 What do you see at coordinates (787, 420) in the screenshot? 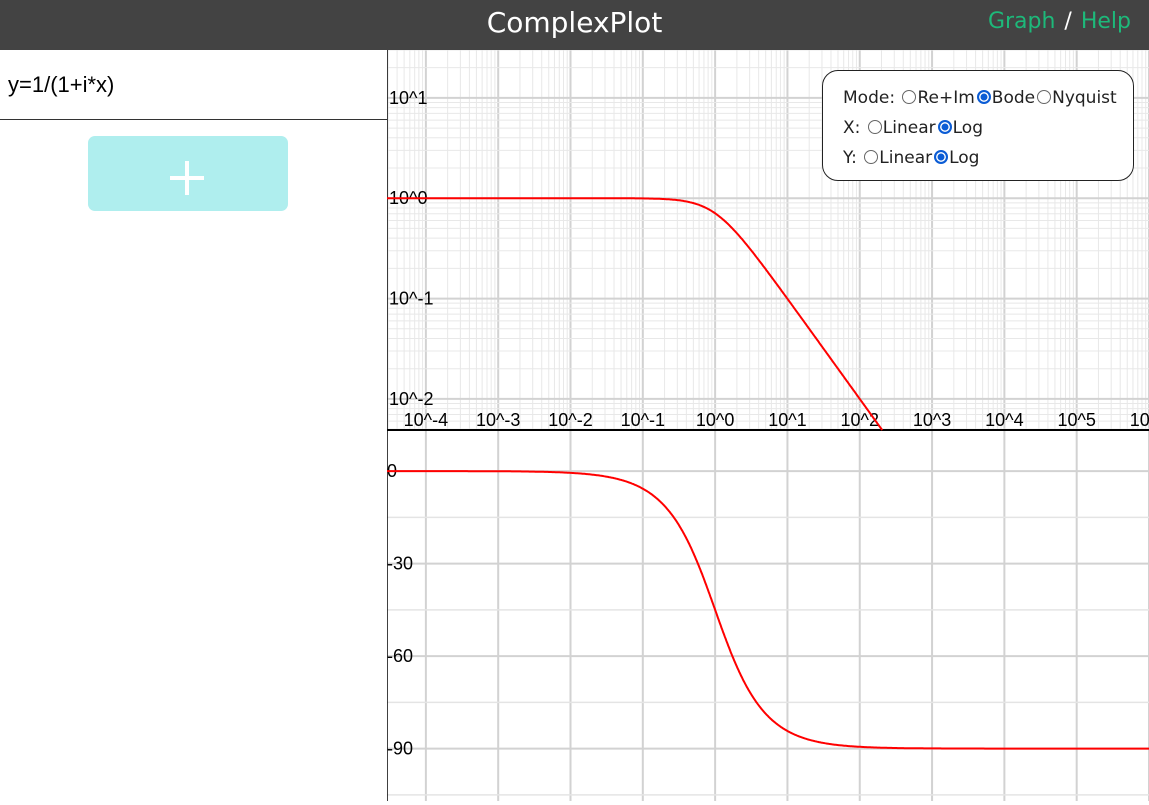
I see `x-tick-label: 10^1` at bounding box center [787, 420].